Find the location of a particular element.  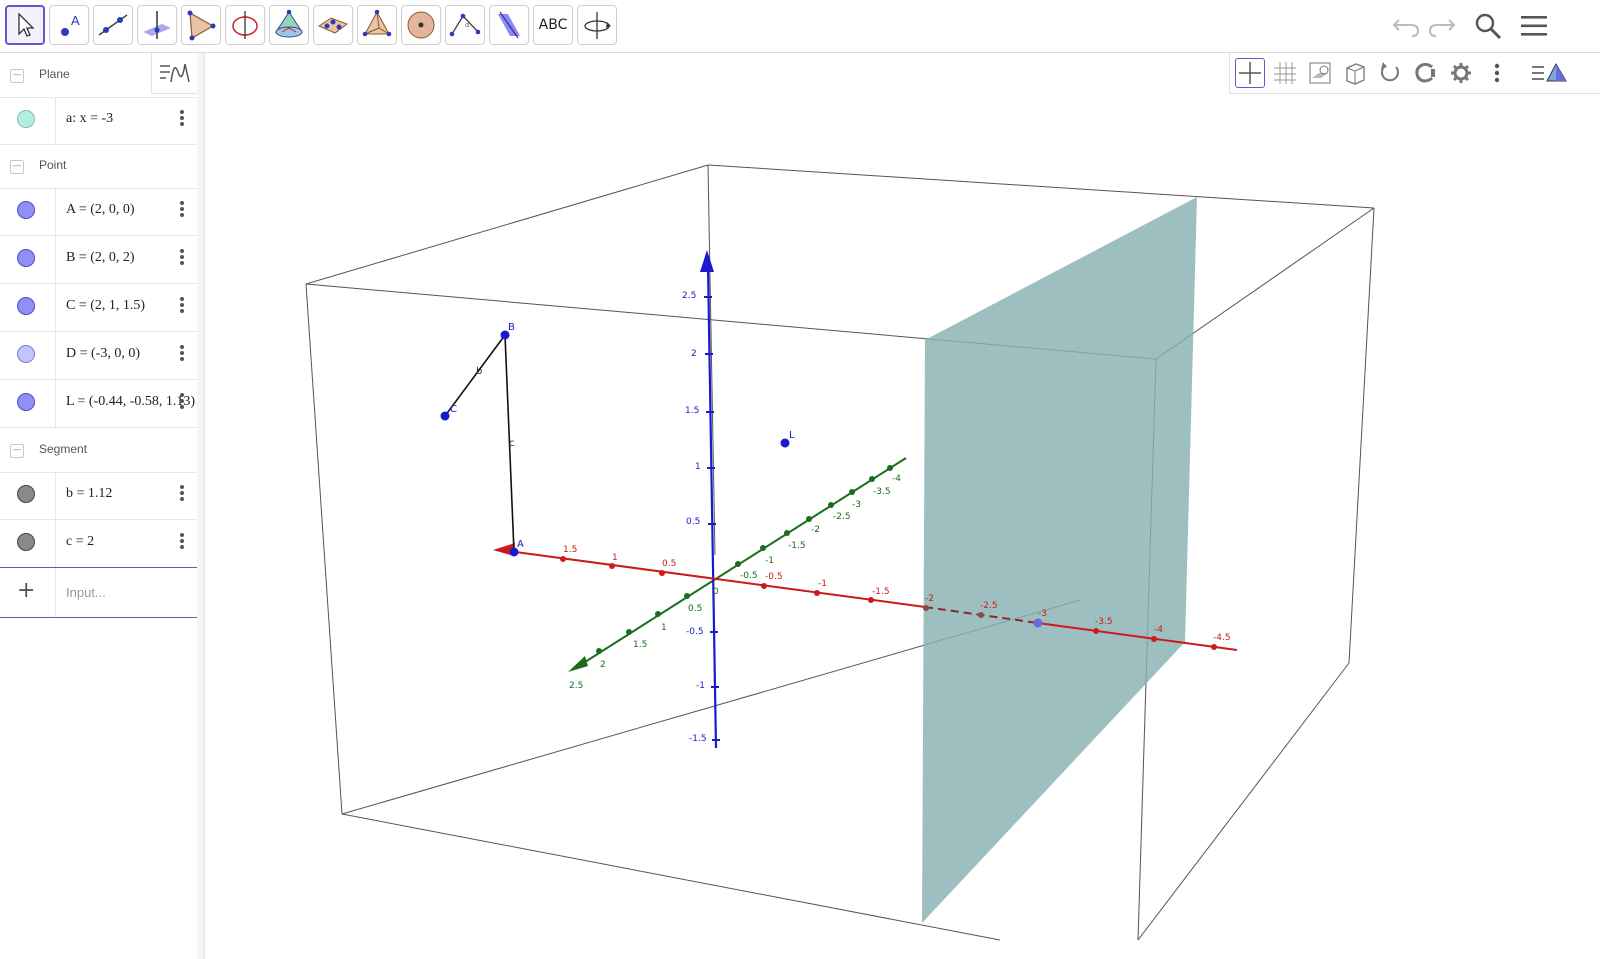

pyramid-tool-button is located at coordinates (289, 25).